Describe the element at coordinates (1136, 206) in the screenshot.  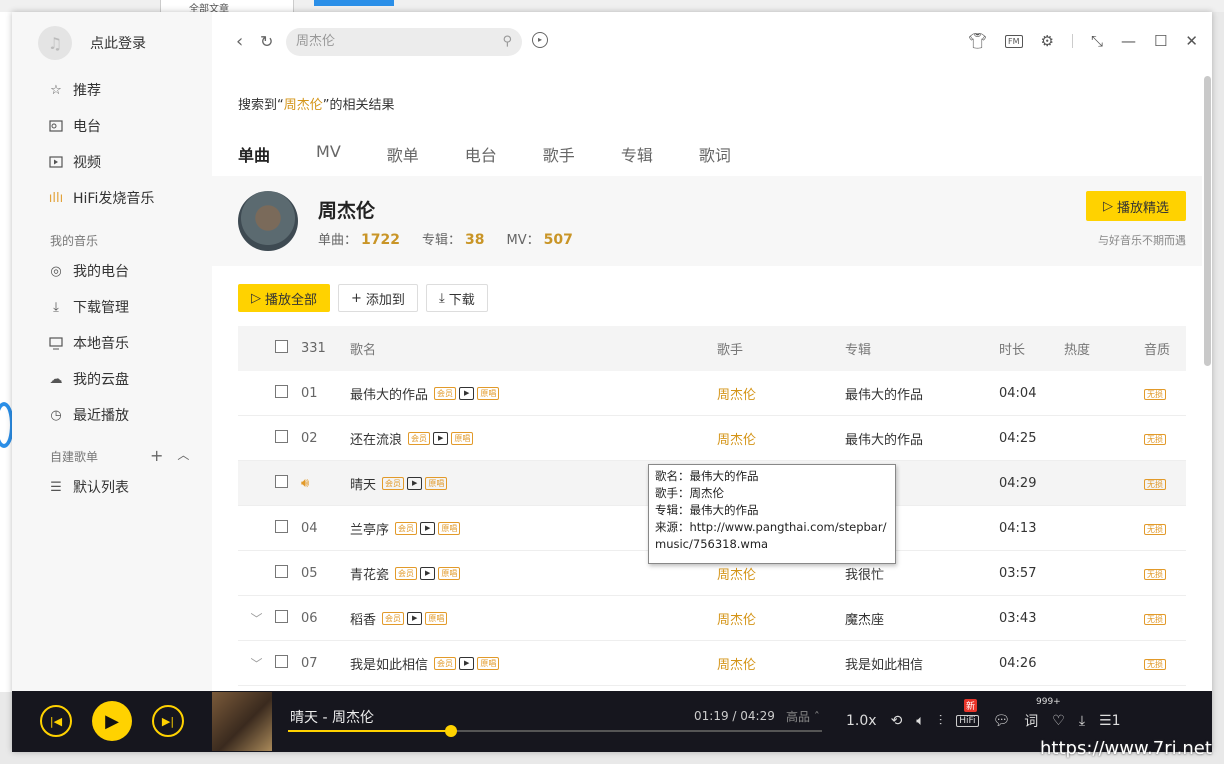
I see `play-picks-button: ▷ 播放精选` at that location.